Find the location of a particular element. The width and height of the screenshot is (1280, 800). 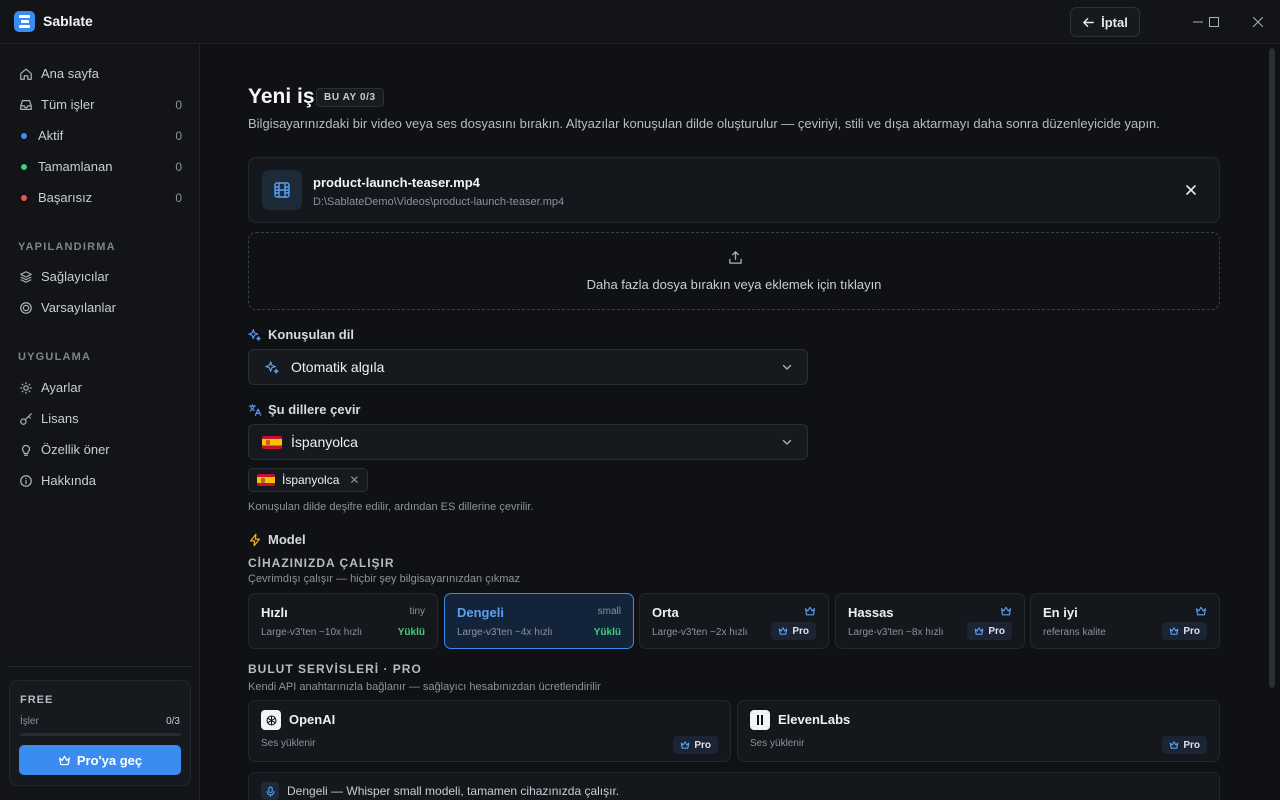

plan-jobs-count: 0/3 is located at coordinates (173, 721).